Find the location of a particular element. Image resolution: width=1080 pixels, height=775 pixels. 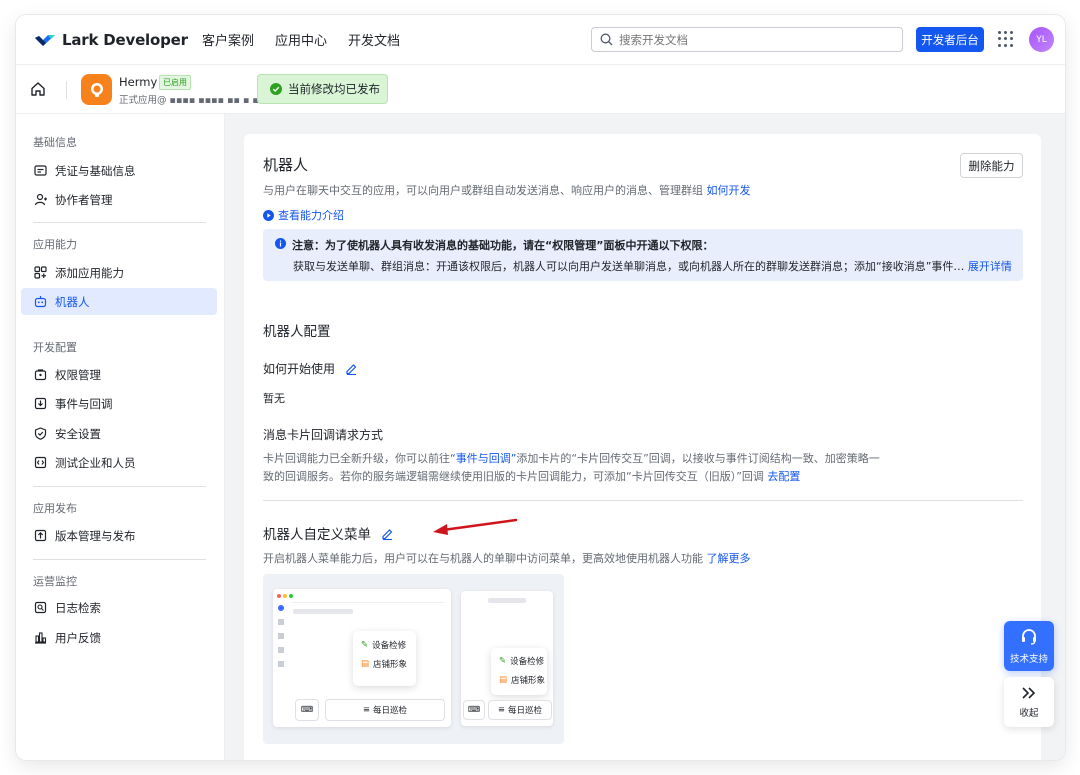

delete-capability-button: 删除能力 is located at coordinates (991, 165).